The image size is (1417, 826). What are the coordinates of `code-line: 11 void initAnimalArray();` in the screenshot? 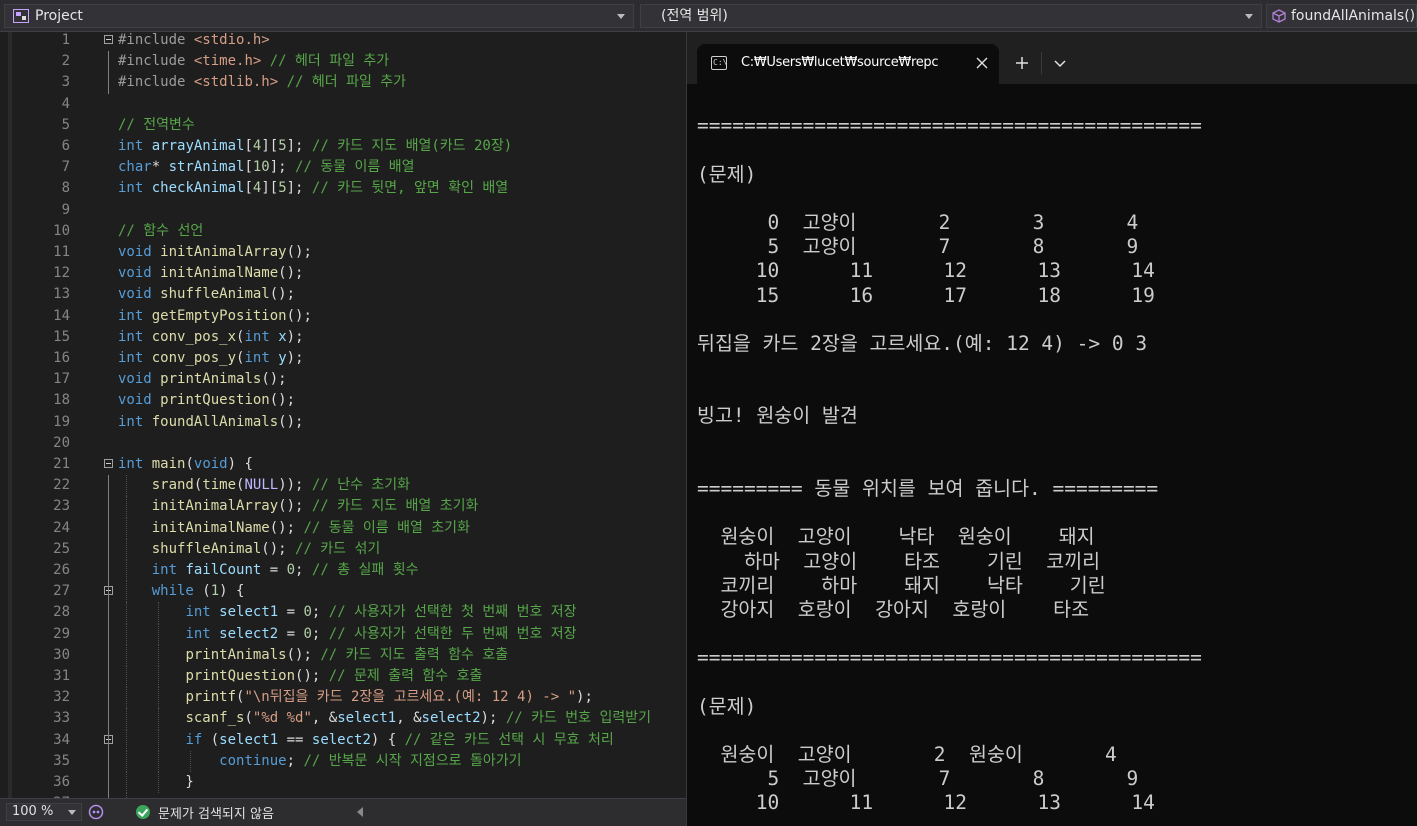 It's located at (343, 252).